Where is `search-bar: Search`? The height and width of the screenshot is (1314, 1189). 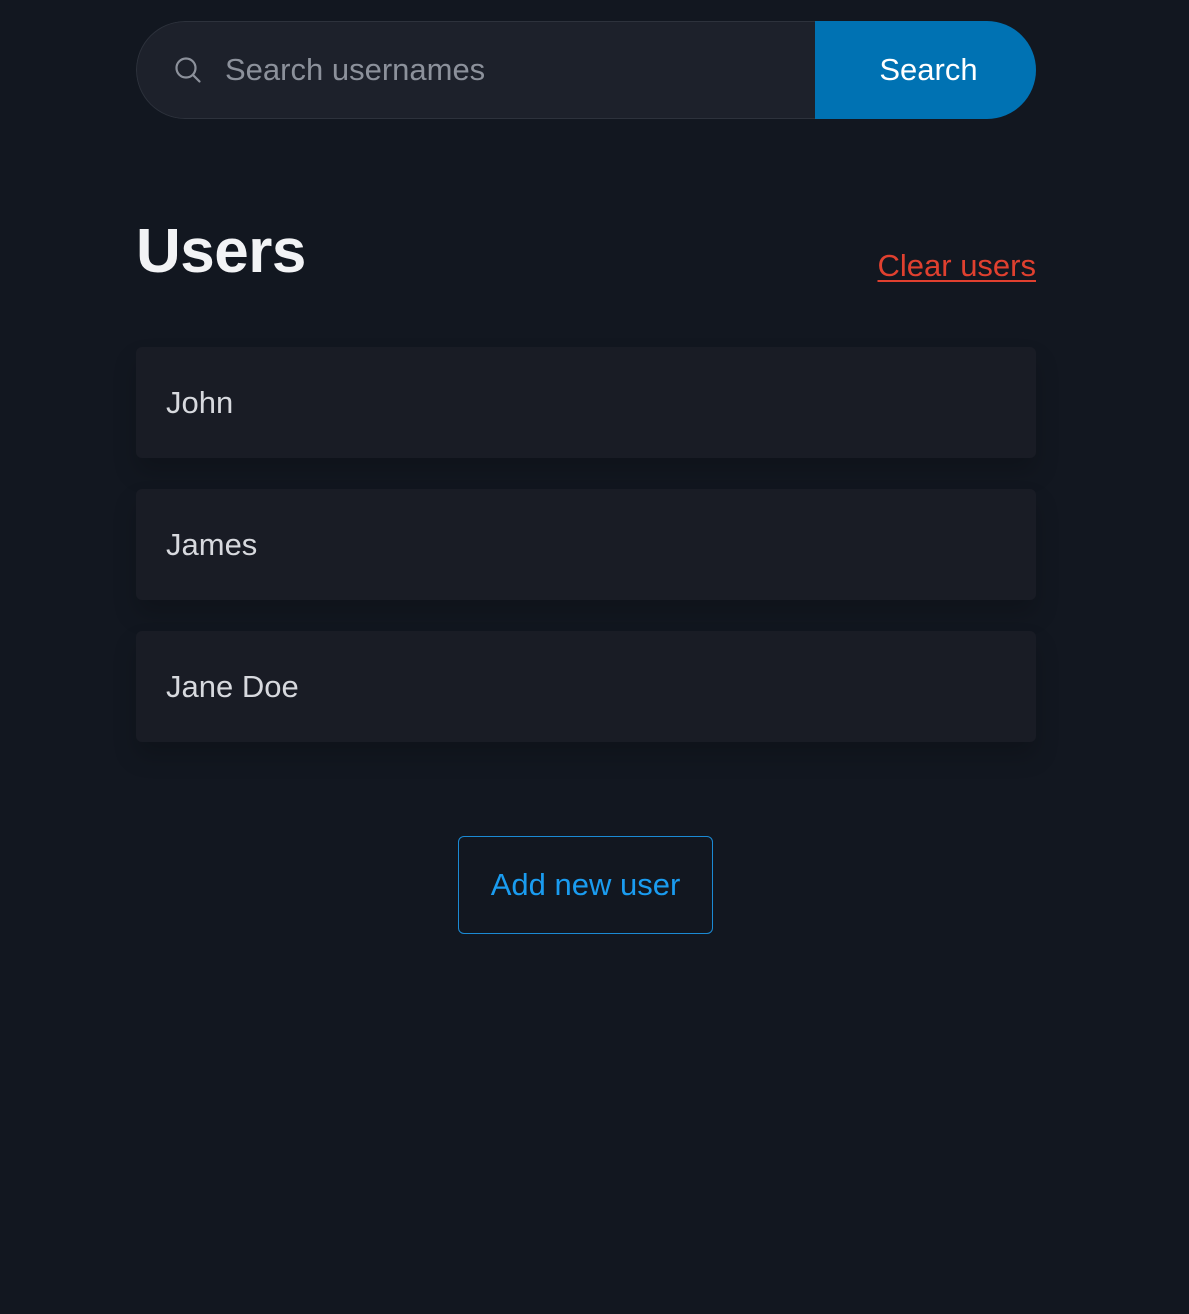 search-bar: Search is located at coordinates (586, 70).